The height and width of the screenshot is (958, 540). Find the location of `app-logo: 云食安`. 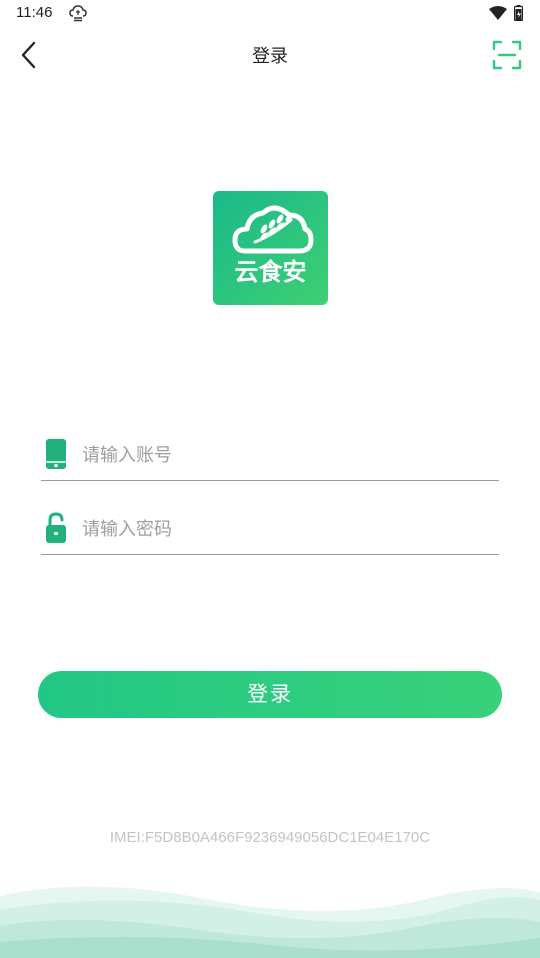

app-logo: 云食安 is located at coordinates (270, 248).